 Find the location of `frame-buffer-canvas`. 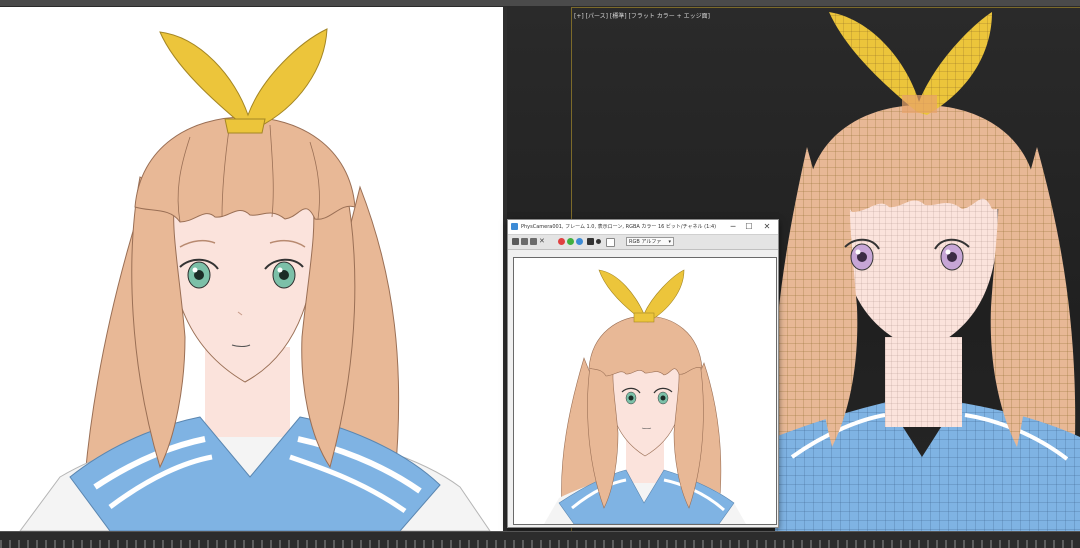

frame-buffer-canvas is located at coordinates (645, 391).